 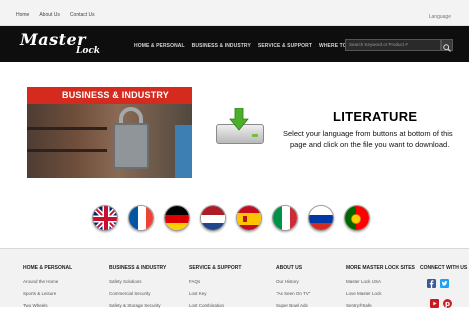 I want to click on search-icon, so click(x=447, y=48).